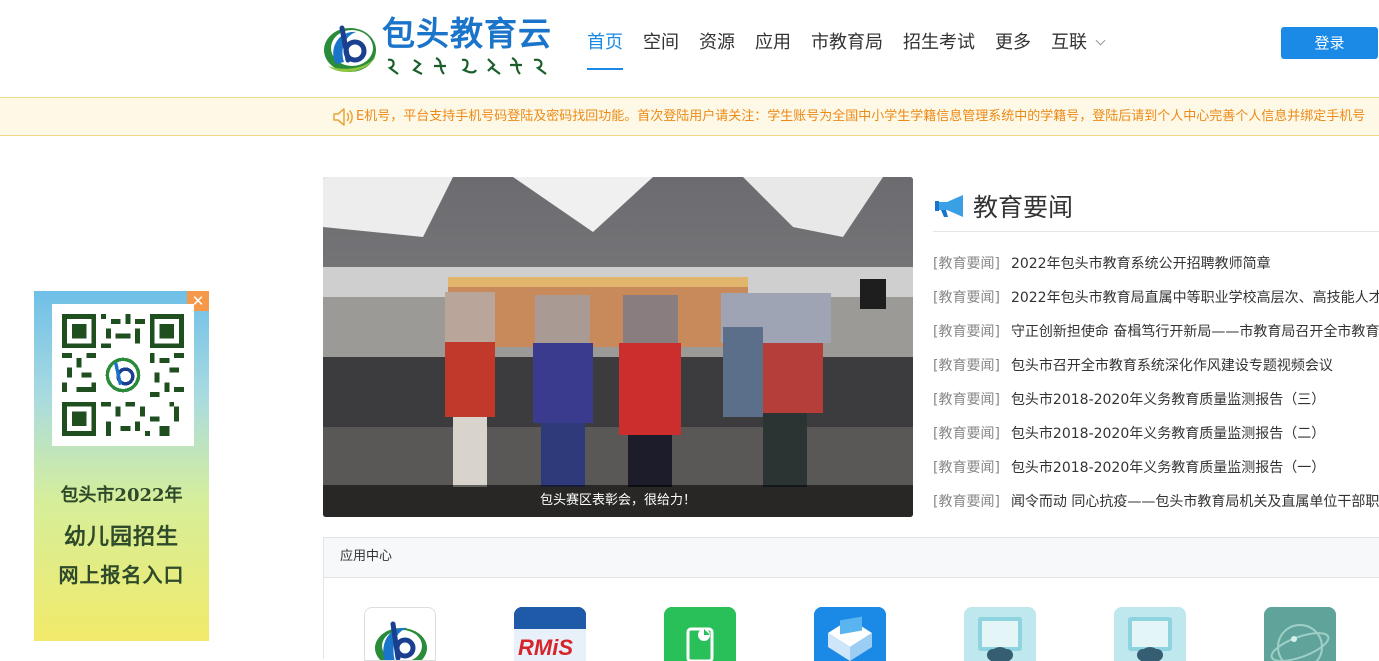 This screenshot has height=661, width=1379. Describe the element at coordinates (1013, 48) in the screenshot. I see `nav-item-more: 更多` at that location.